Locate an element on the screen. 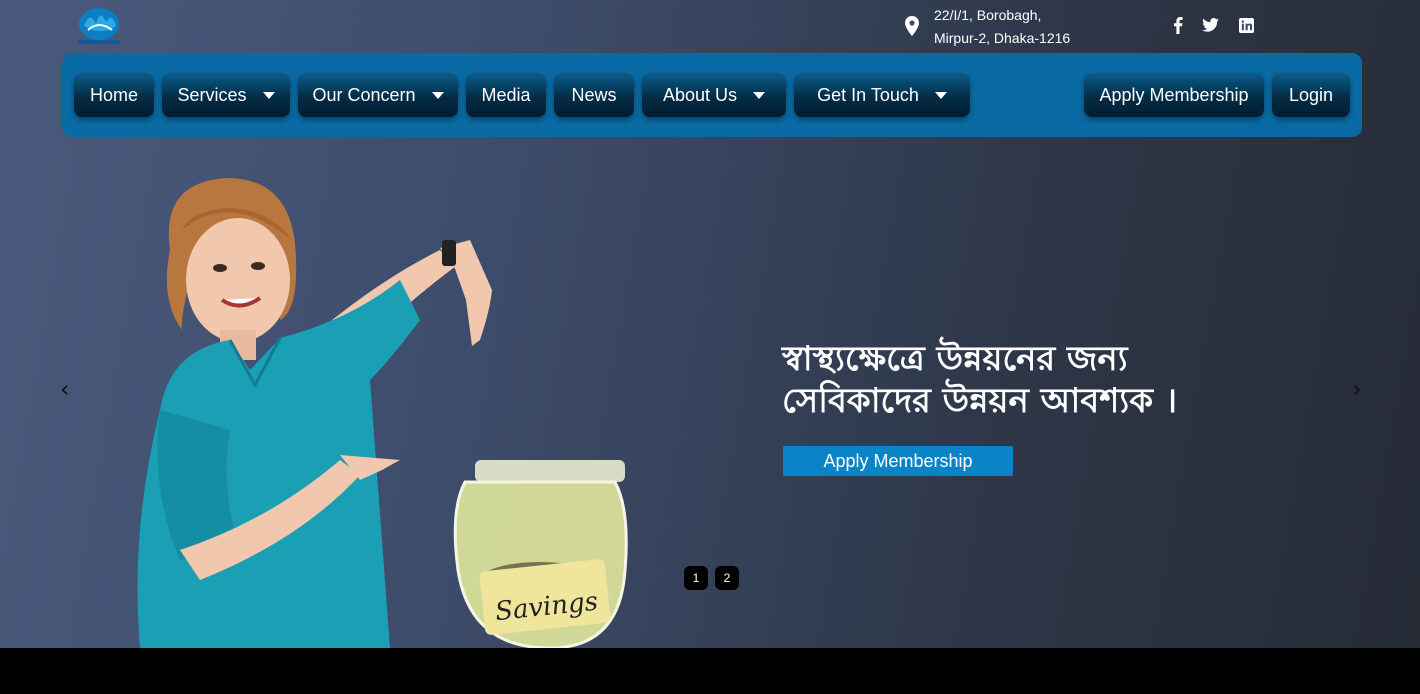  address: 22/I/1, Borobagh, Mirpur-2, Dhaka-1216 is located at coordinates (1002, 27).